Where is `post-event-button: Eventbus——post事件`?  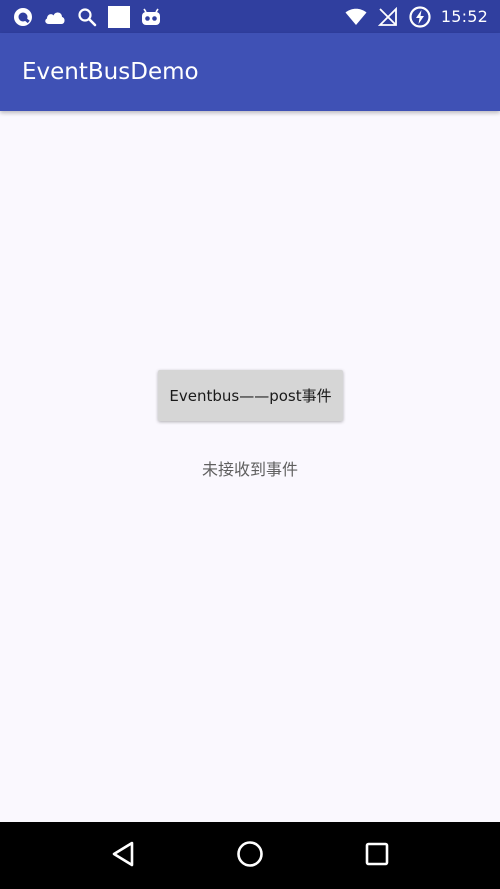 post-event-button: Eventbus——post事件 is located at coordinates (250, 395).